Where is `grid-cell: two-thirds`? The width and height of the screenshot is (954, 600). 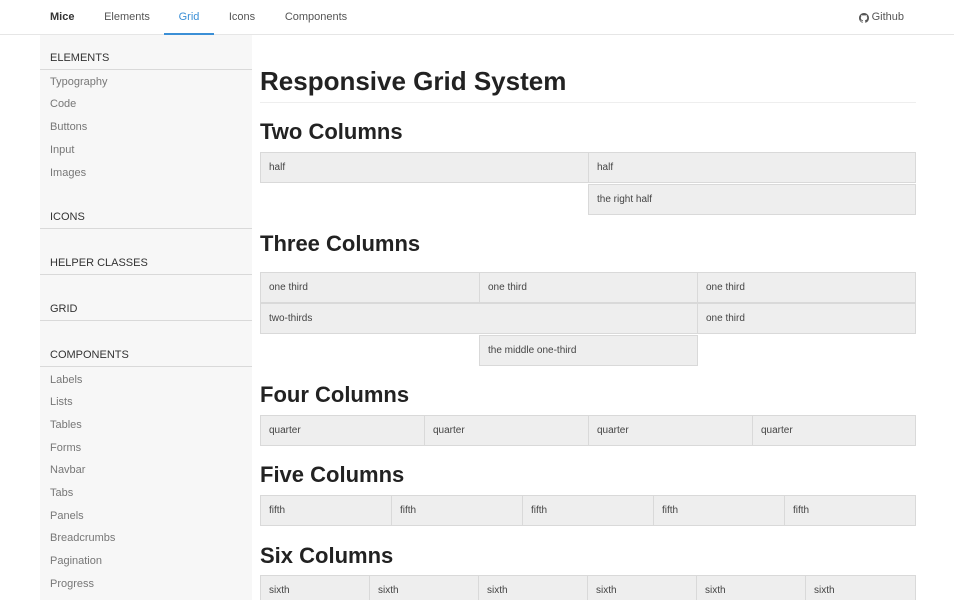
grid-cell: two-thirds is located at coordinates (479, 318).